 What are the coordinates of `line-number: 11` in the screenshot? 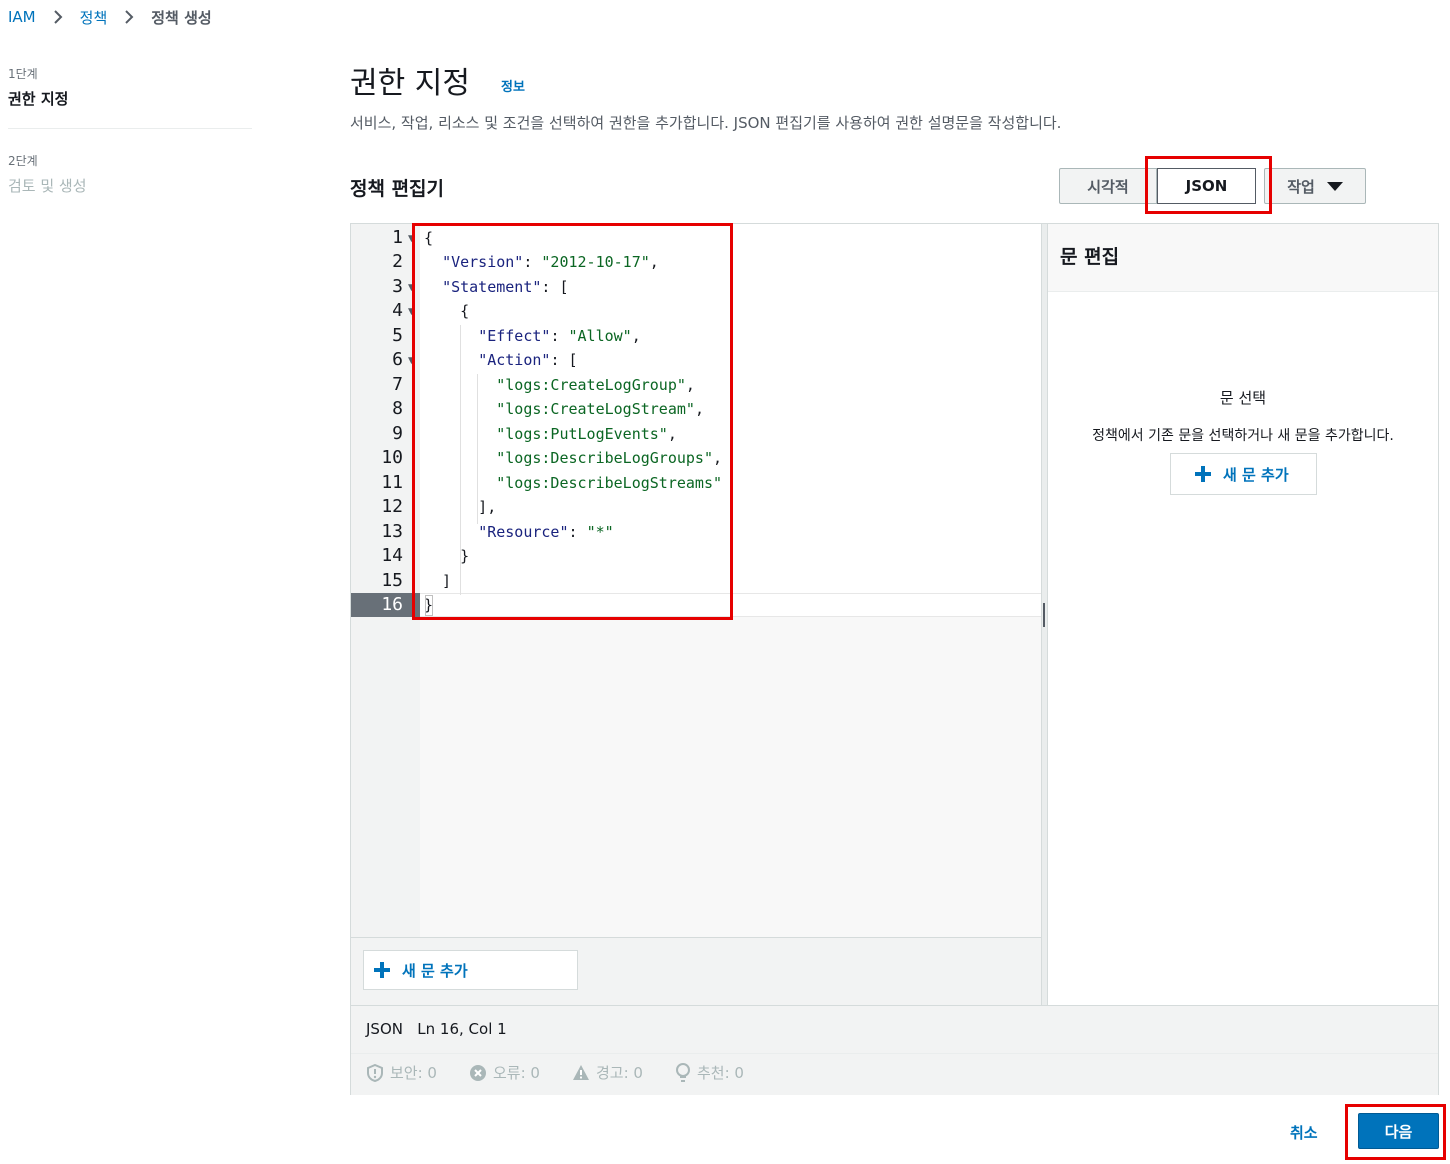 It's located at (392, 482).